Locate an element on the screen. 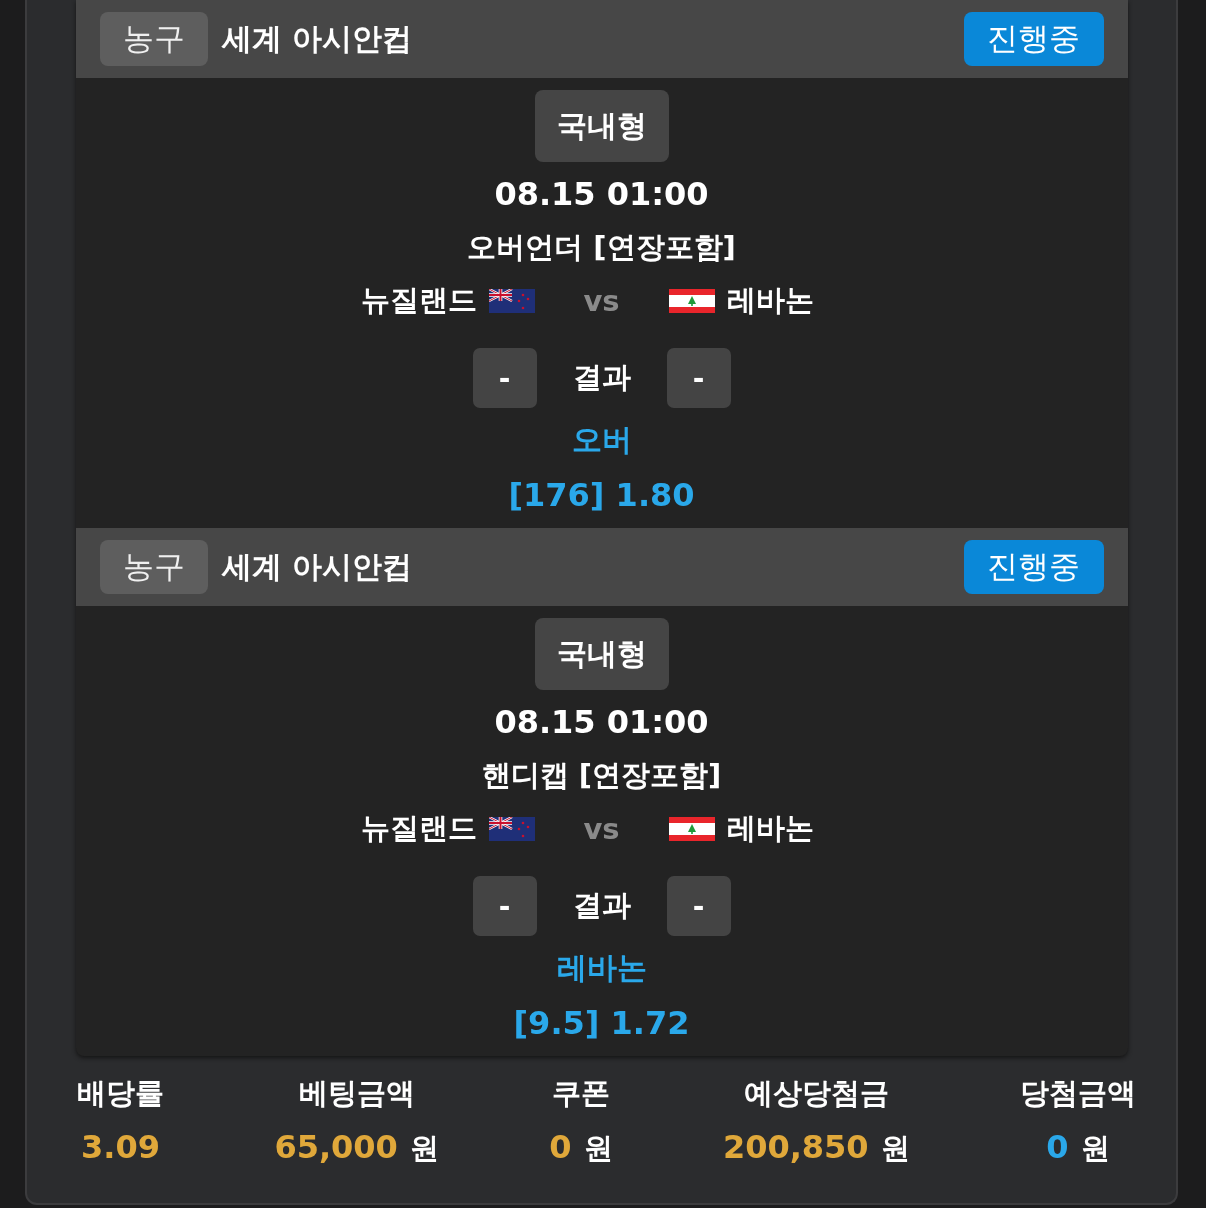 This screenshot has width=1206, height=1208. stat-label: 배당률 is located at coordinates (120, 1093).